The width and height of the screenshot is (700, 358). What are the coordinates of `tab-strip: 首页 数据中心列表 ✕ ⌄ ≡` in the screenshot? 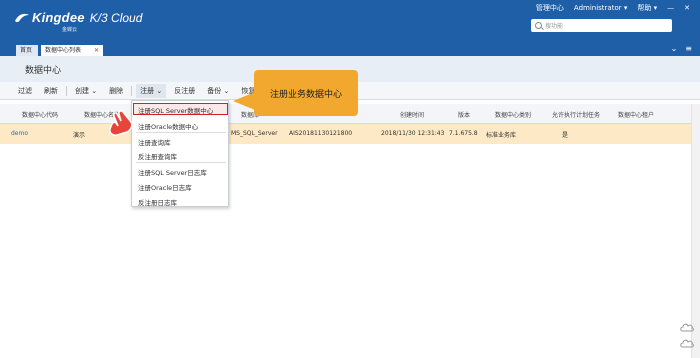 It's located at (350, 50).